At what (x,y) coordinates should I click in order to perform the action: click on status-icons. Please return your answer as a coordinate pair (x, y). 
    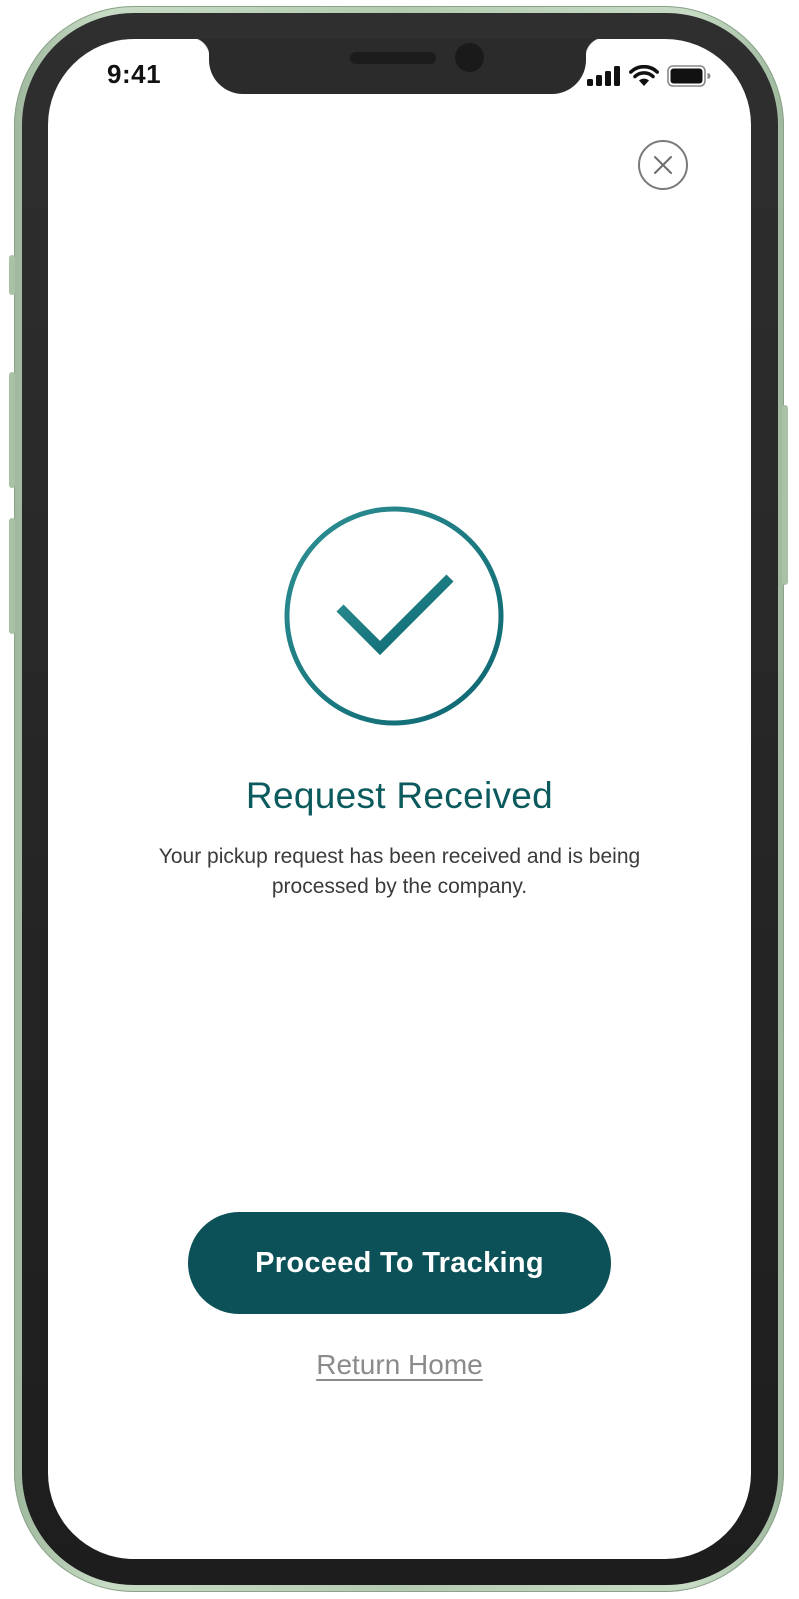
    Looking at the image, I should click on (649, 76).